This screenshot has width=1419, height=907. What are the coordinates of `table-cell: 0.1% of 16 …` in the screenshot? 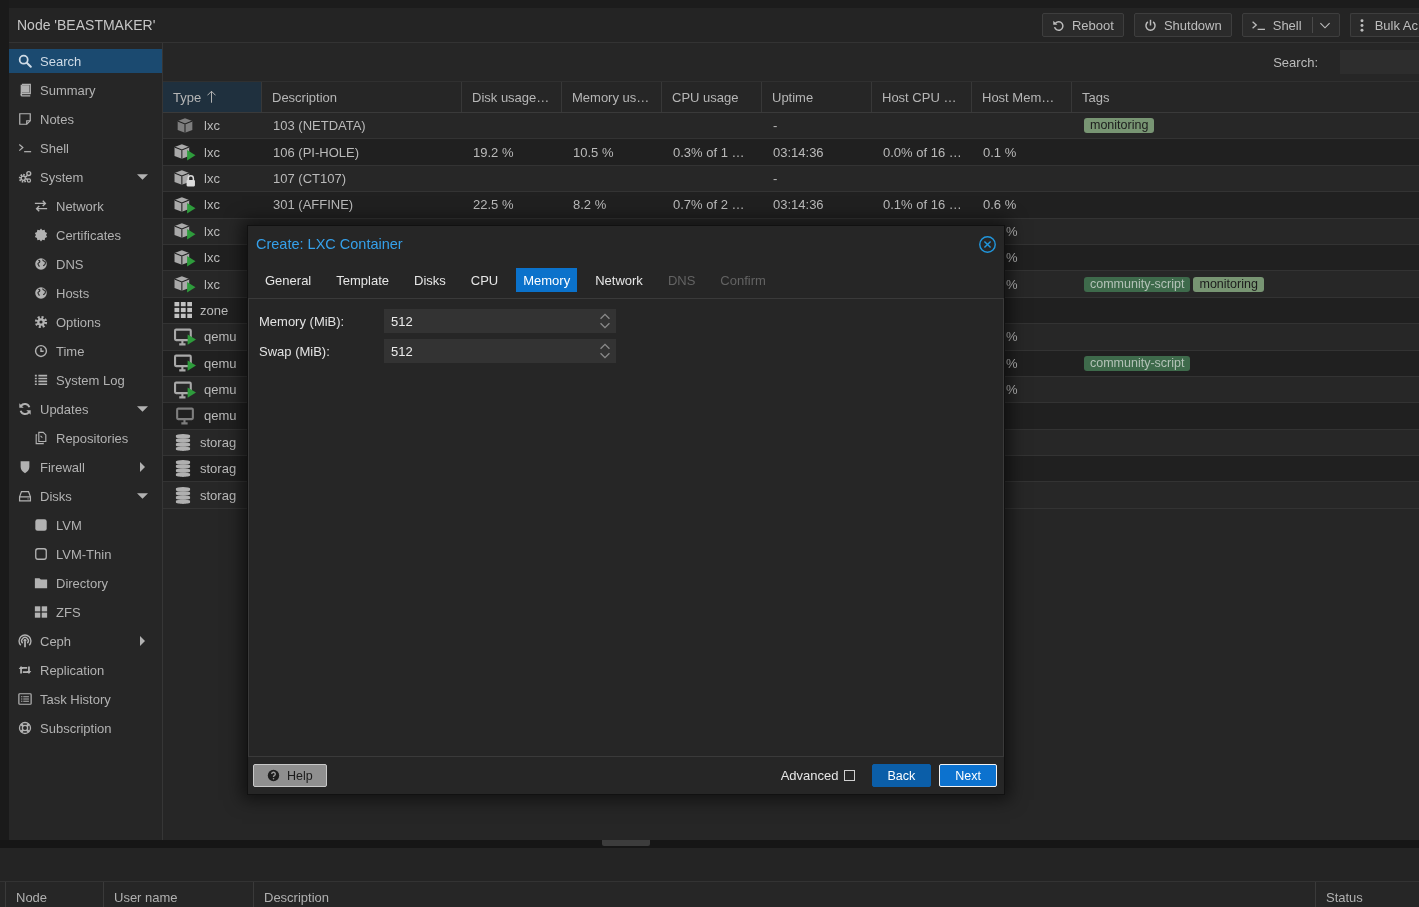 It's located at (922, 205).